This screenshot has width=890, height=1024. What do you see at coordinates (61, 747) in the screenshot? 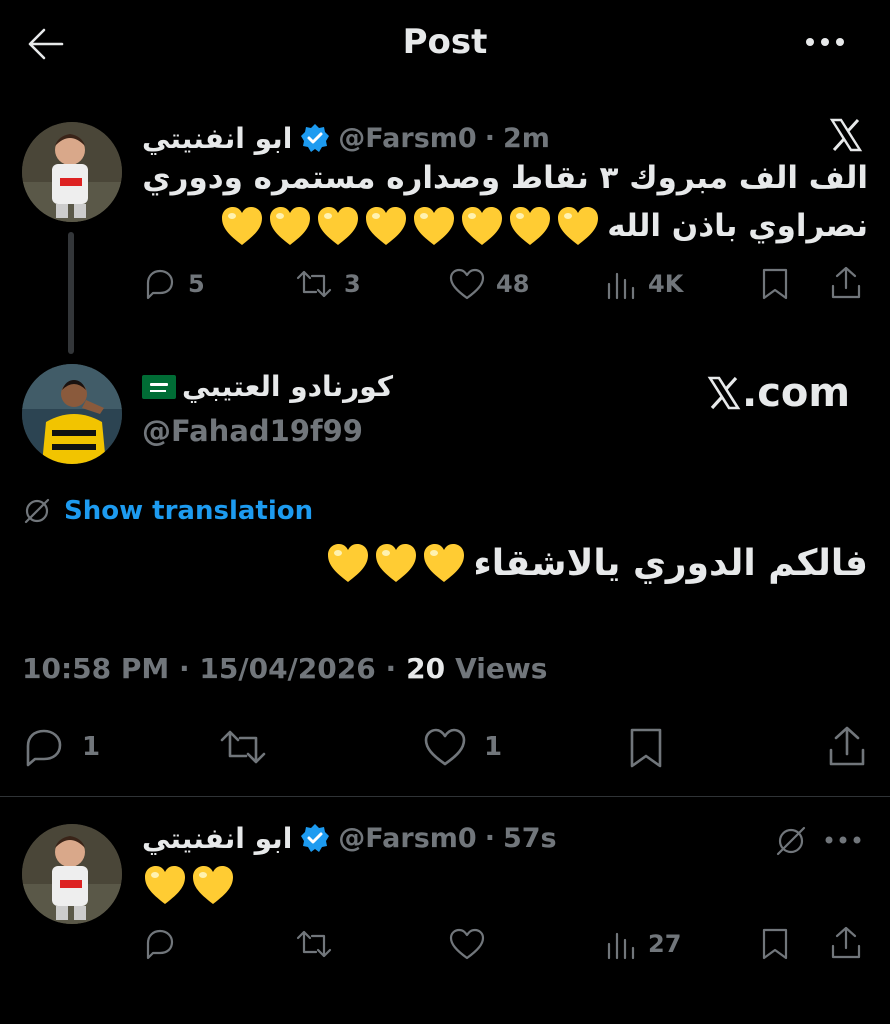
I see `reply-button: 1` at bounding box center [61, 747].